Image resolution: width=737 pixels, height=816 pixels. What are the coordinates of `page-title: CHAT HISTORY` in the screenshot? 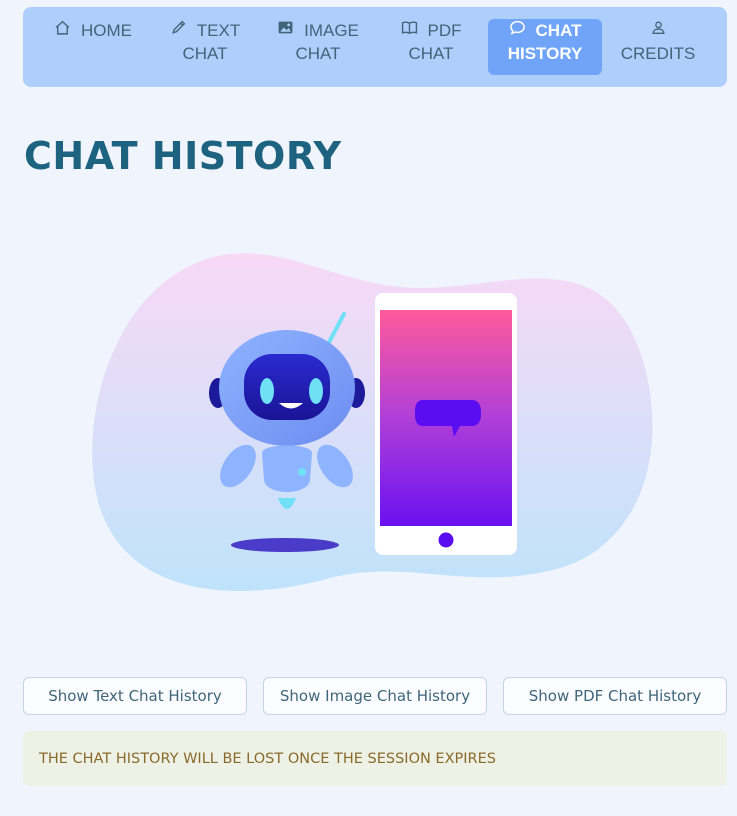 It's located at (183, 156).